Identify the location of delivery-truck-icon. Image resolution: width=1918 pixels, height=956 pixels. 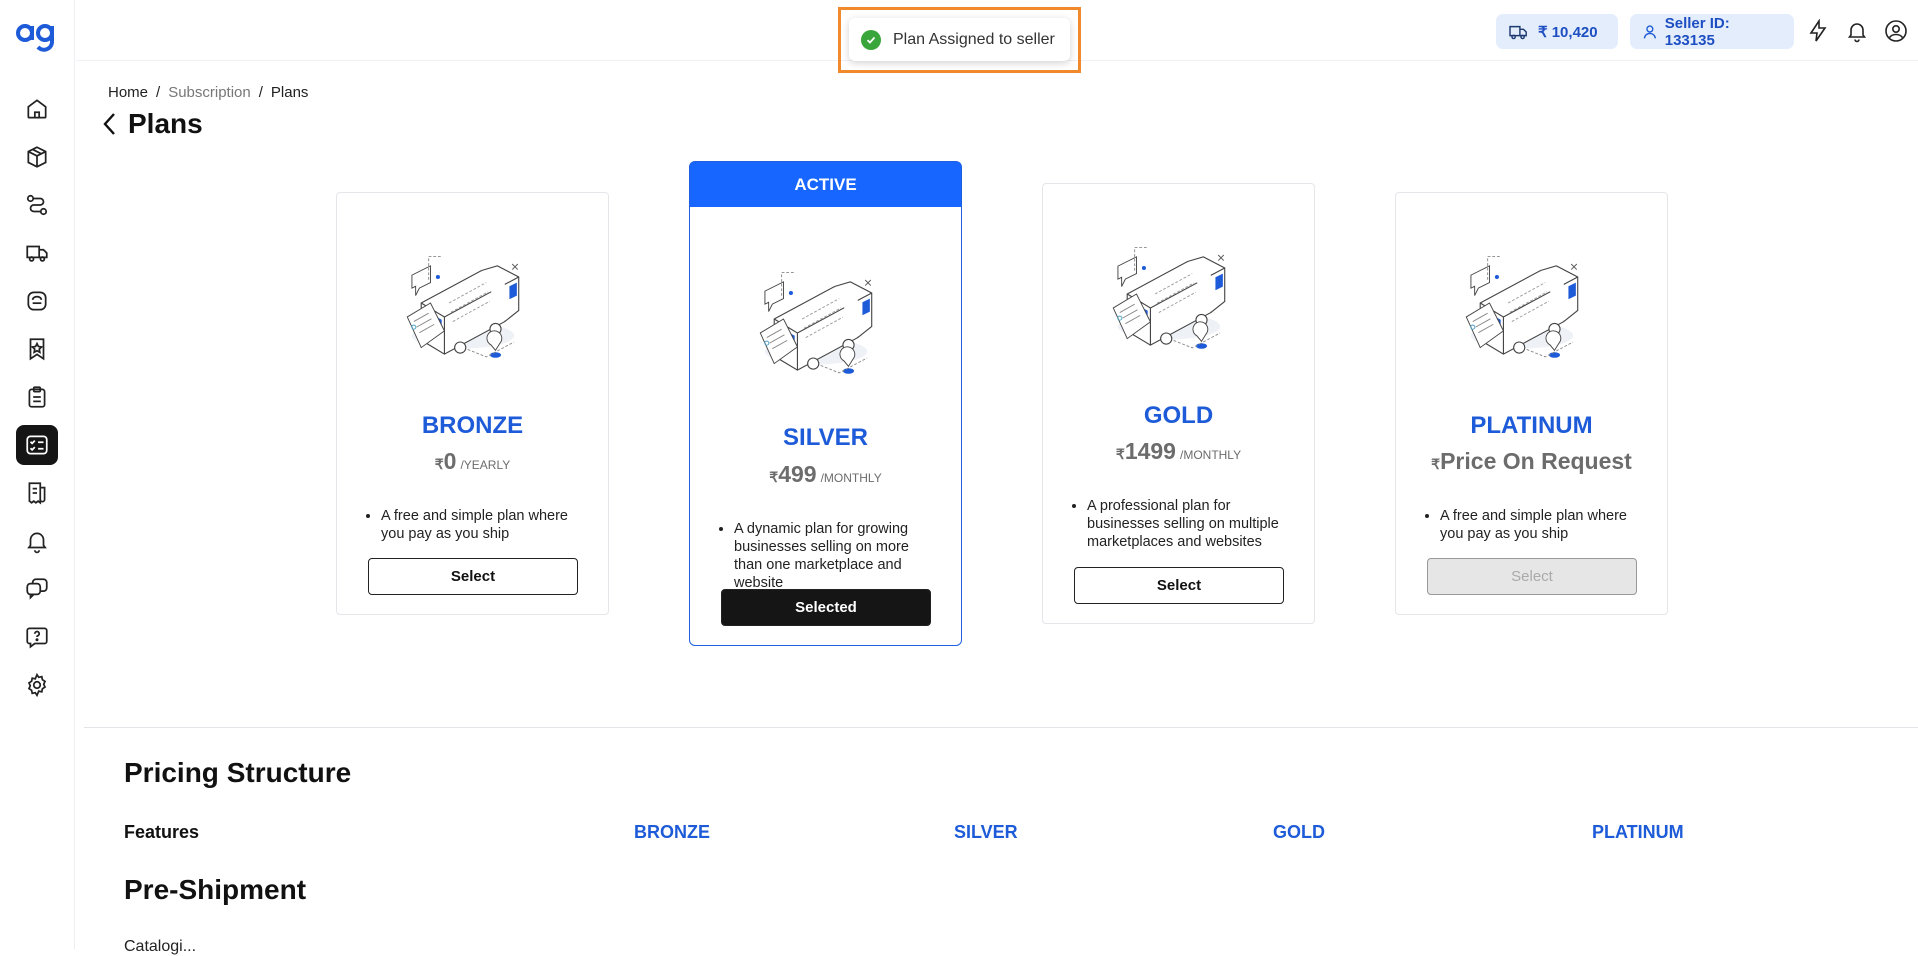
(37, 253).